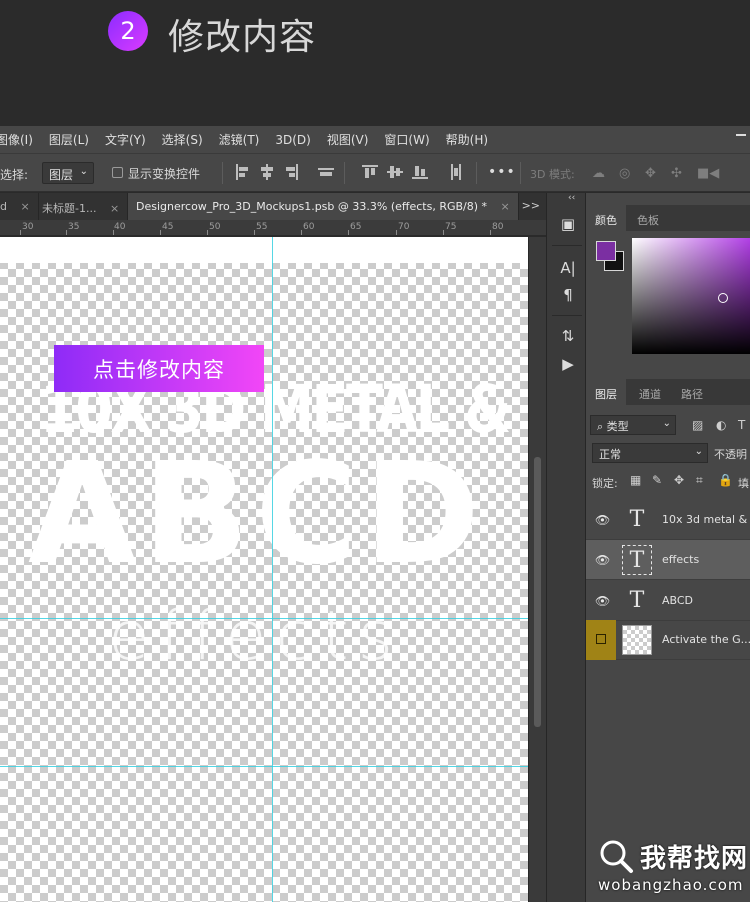 This screenshot has width=750, height=902. Describe the element at coordinates (375, 63) in the screenshot. I see `tutorial-header: 2 修改内容` at that location.